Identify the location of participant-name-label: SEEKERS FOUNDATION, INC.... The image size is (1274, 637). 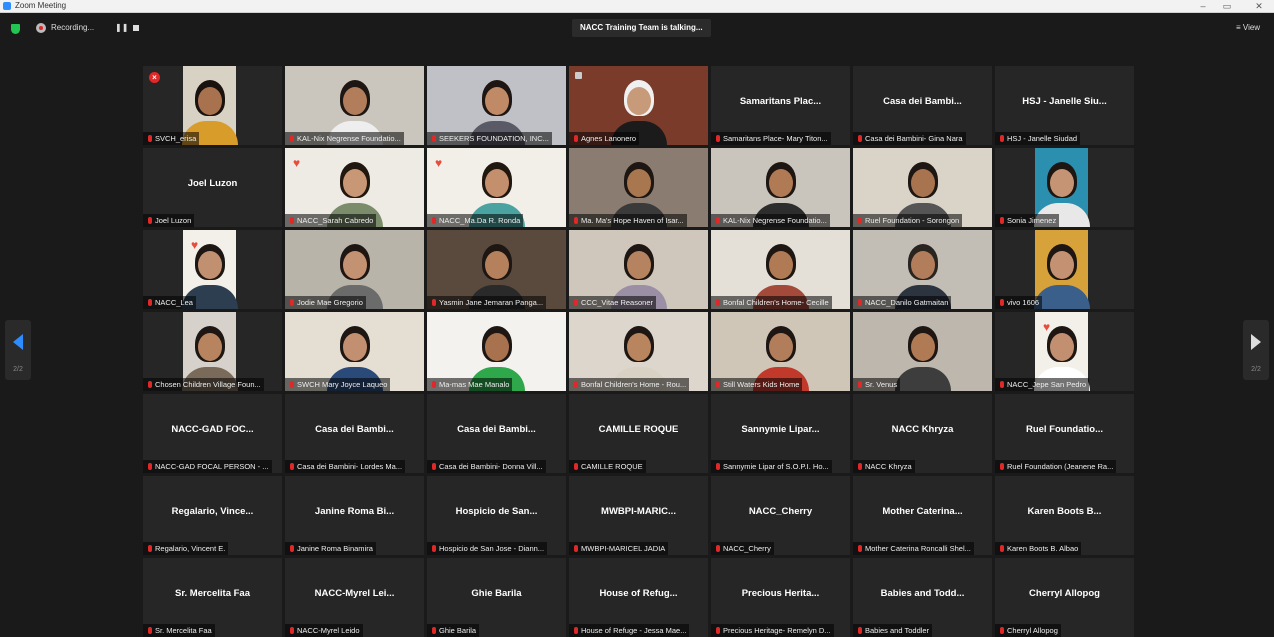
(489, 138).